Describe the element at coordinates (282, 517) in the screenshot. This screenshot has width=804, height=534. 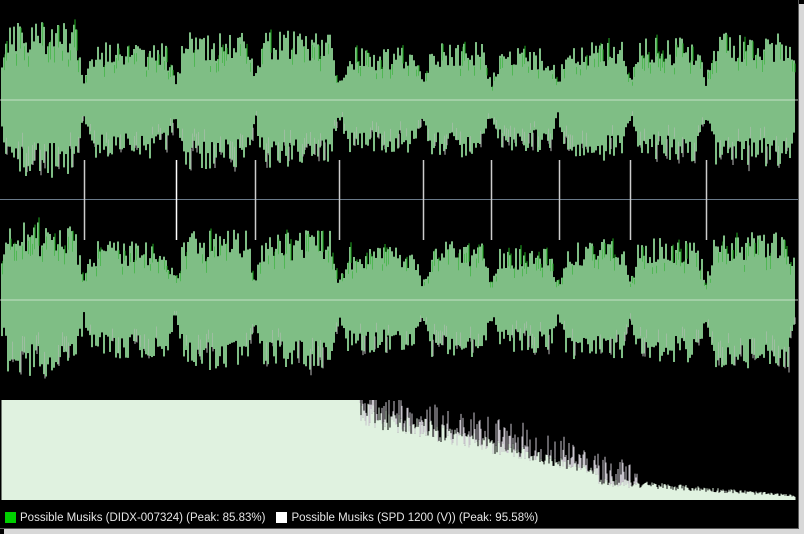
I see `legend-swatch-white` at that location.